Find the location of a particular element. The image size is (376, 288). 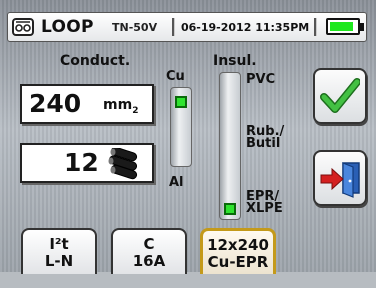

insulation-slider-knob is located at coordinates (230, 209).